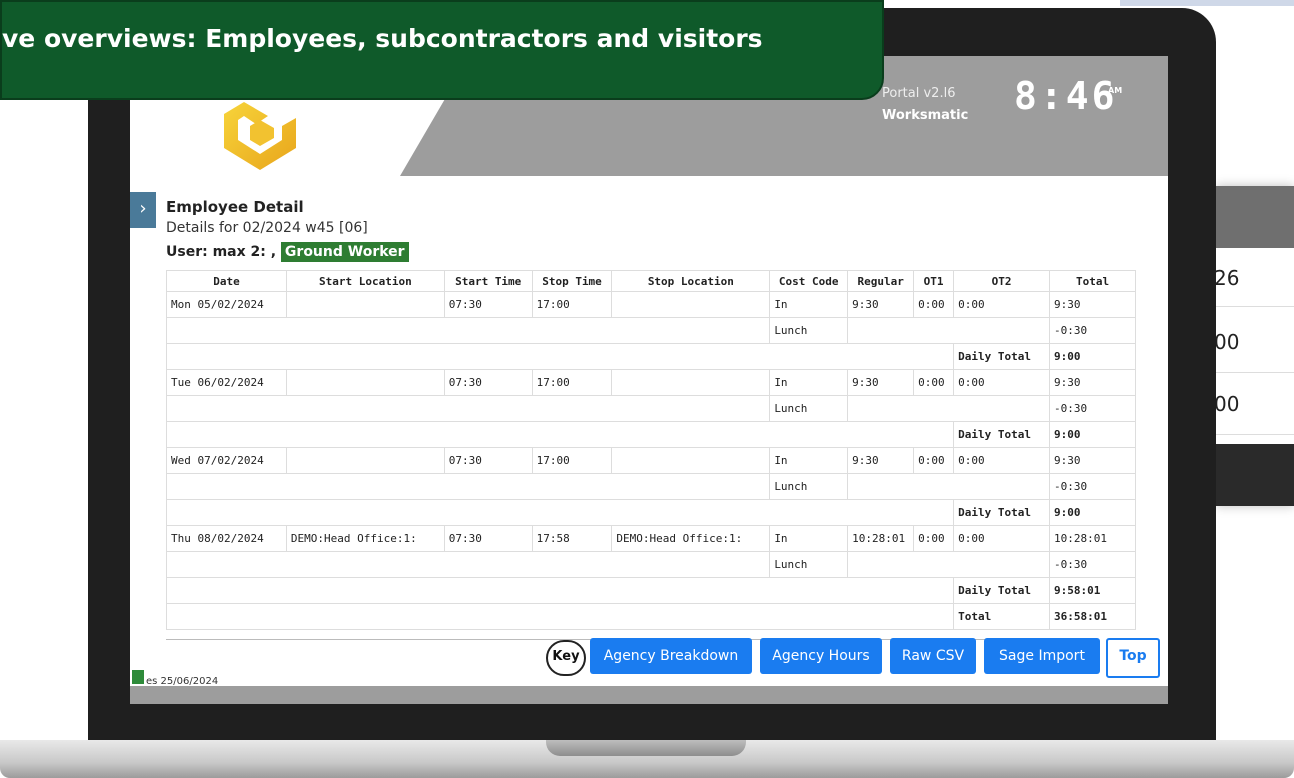 The image size is (1294, 778). Describe the element at coordinates (649, 695) in the screenshot. I see `footer-bar` at that location.